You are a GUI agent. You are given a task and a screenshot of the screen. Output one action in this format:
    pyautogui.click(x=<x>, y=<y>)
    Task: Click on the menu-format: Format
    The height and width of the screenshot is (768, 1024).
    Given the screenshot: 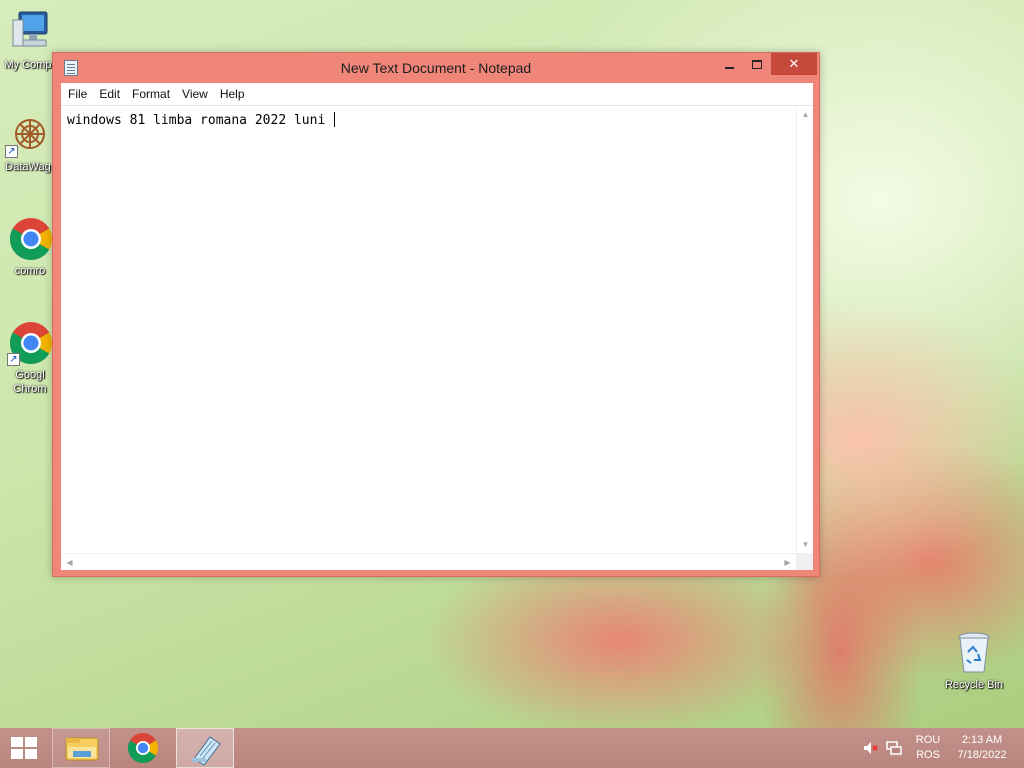 What is the action you would take?
    pyautogui.click(x=151, y=94)
    